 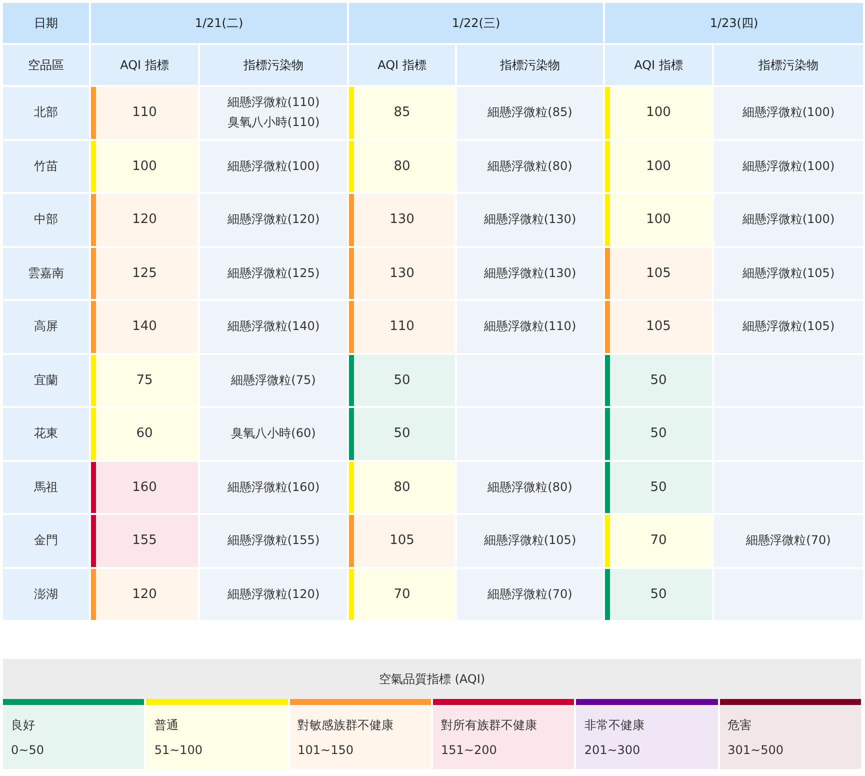 What do you see at coordinates (144, 327) in the screenshot?
I see `aqi-value: 140` at bounding box center [144, 327].